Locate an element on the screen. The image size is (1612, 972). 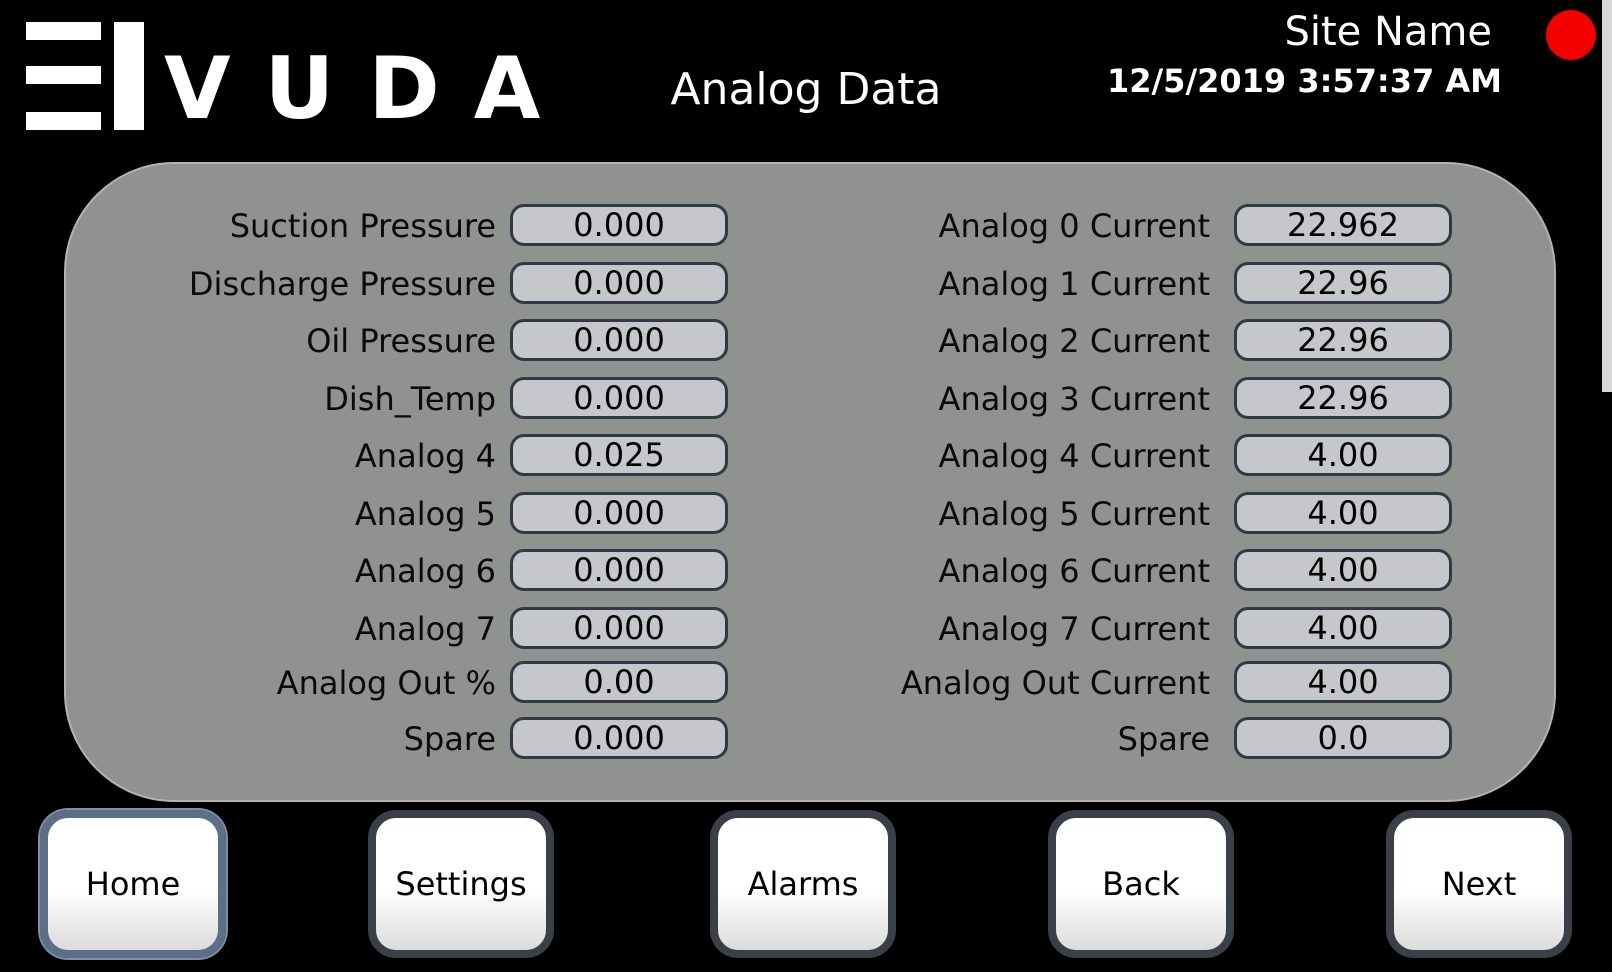
value-display: 0.0 is located at coordinates (1343, 738).